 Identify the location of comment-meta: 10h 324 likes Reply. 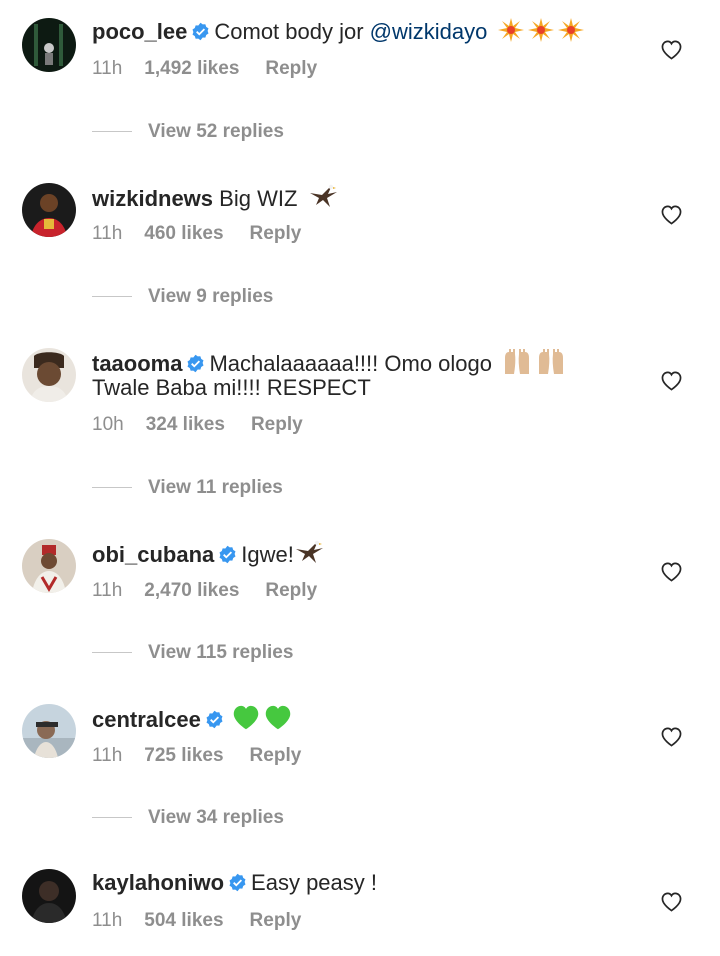
(197, 425).